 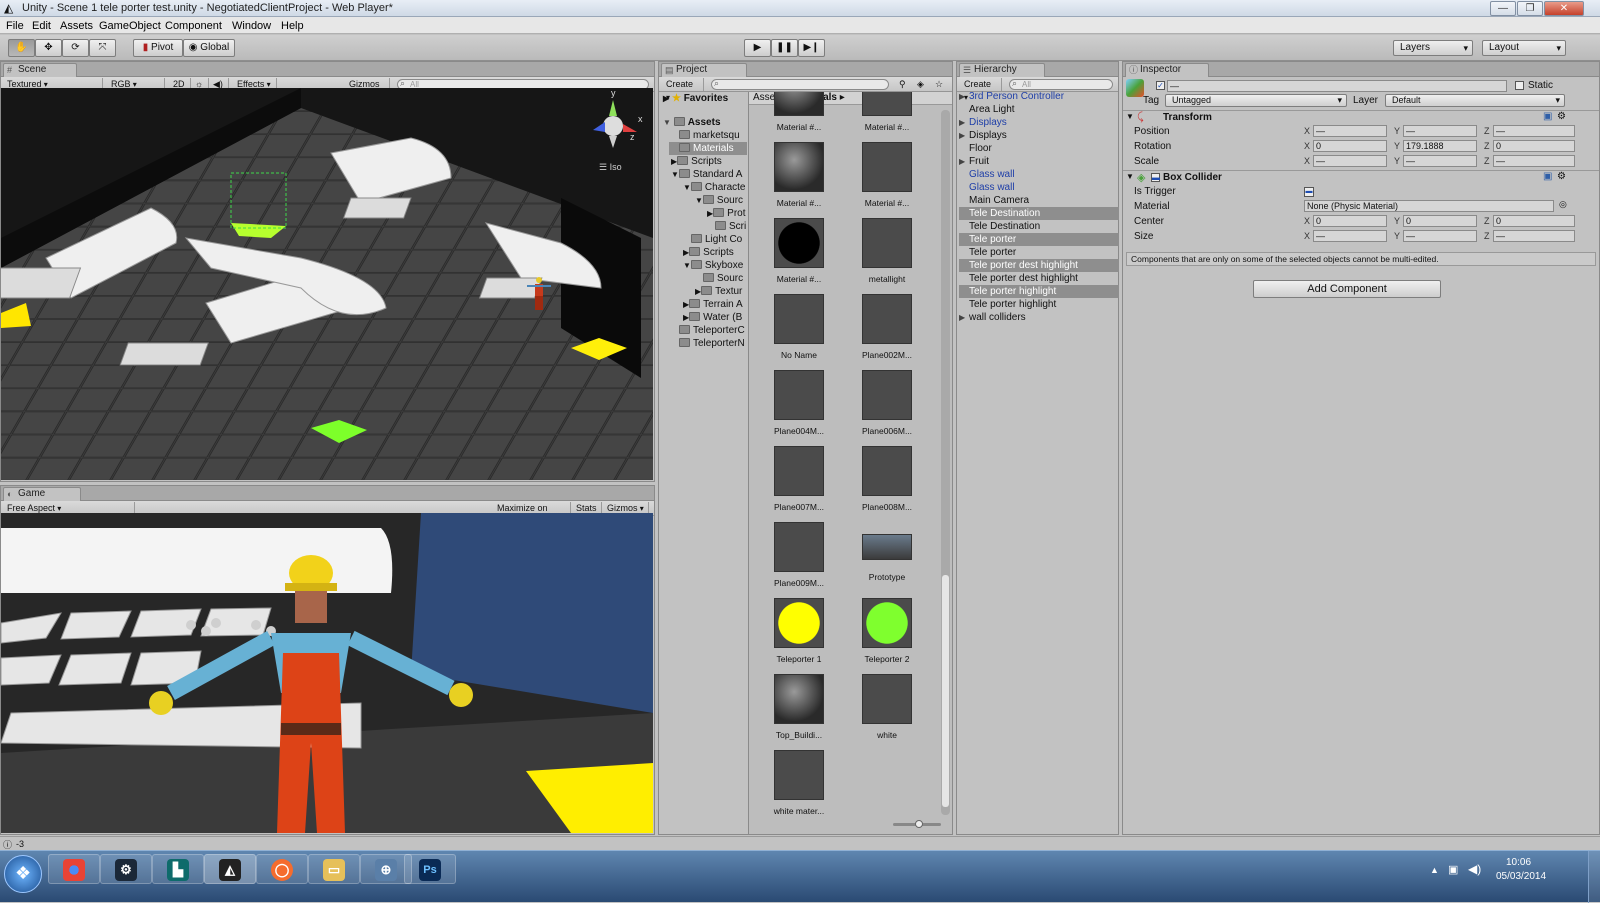 What do you see at coordinates (292, 26) in the screenshot?
I see `menu-help: Help` at bounding box center [292, 26].